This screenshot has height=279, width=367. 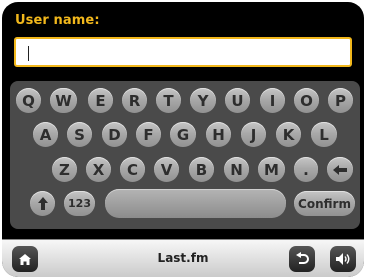 I want to click on confirm-button: Confirm, so click(x=324, y=203).